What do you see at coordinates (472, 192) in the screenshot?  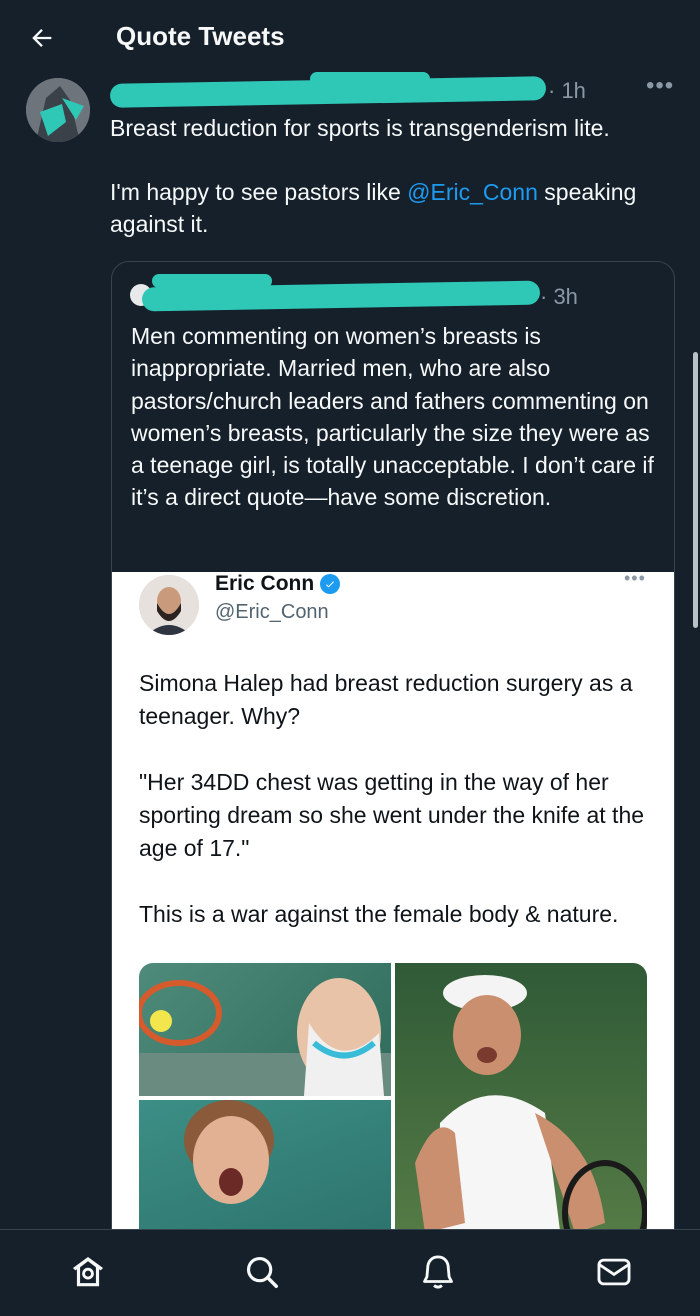 I see `mention-link: @Eric_Conn` at bounding box center [472, 192].